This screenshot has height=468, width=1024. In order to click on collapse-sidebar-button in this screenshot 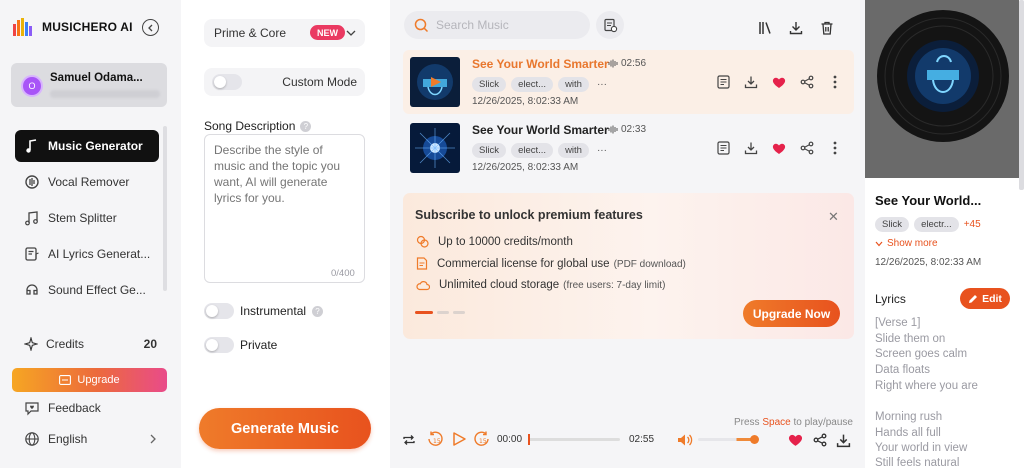, I will do `click(150, 27)`.